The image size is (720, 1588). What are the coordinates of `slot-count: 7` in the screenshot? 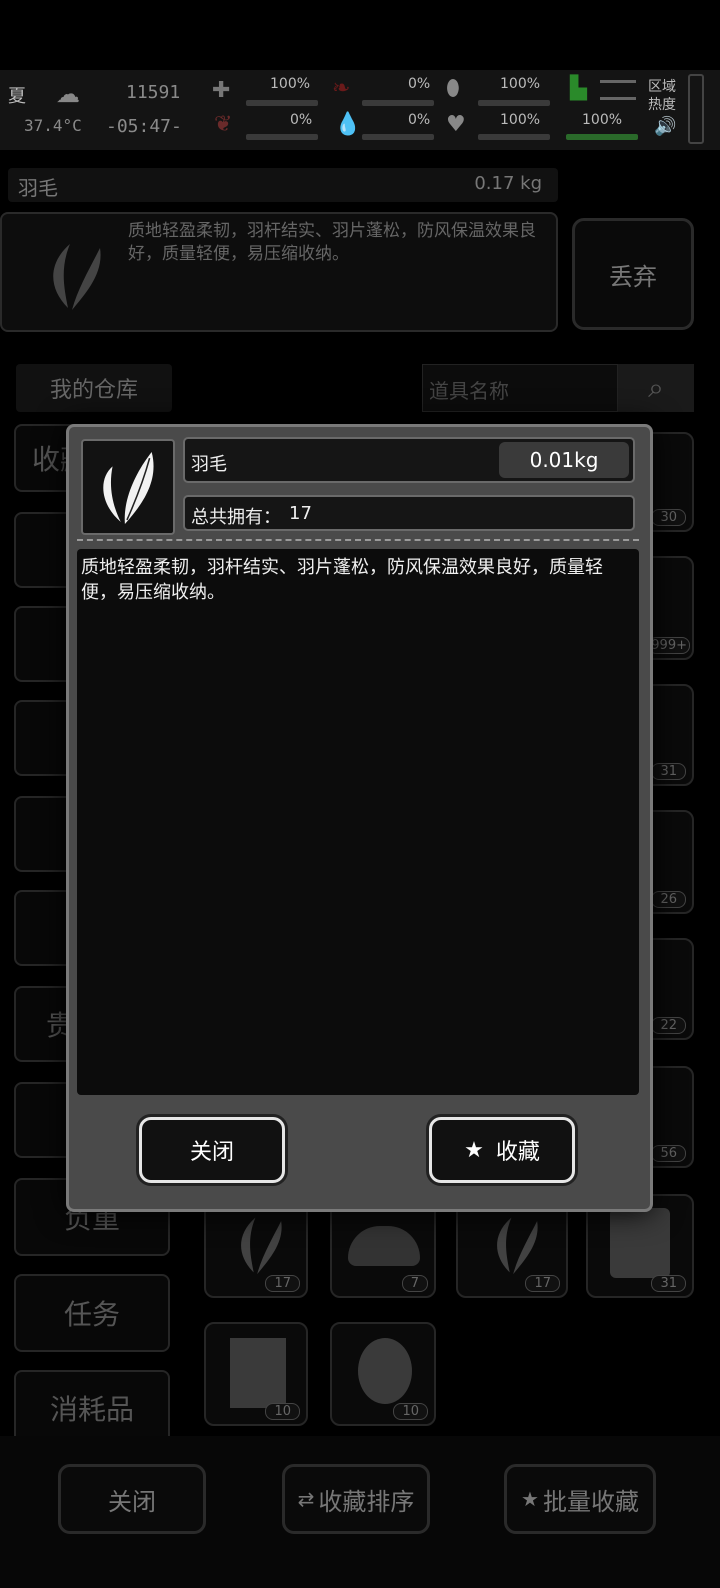 It's located at (414, 1283).